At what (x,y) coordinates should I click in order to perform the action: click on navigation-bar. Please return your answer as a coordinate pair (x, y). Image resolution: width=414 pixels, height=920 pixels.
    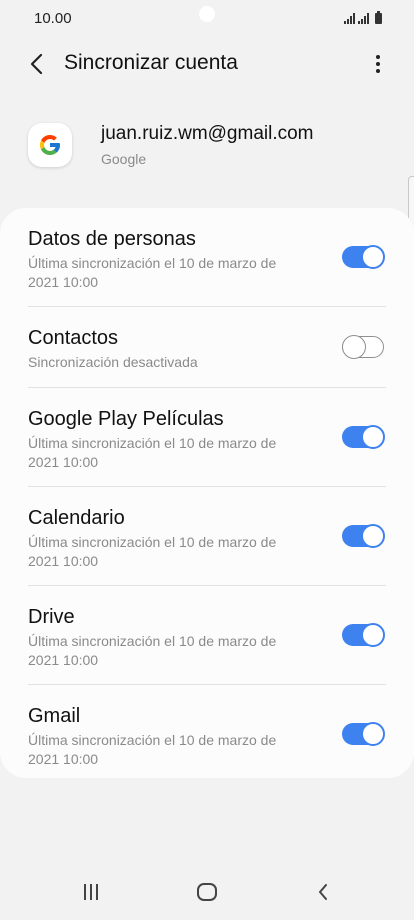
    Looking at the image, I should click on (207, 892).